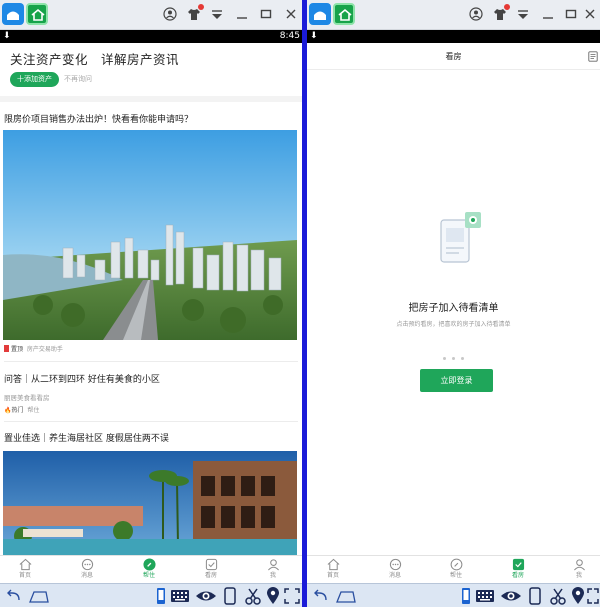  I want to click on android-status-bar: ⬇ 8:45, so click(151, 36).